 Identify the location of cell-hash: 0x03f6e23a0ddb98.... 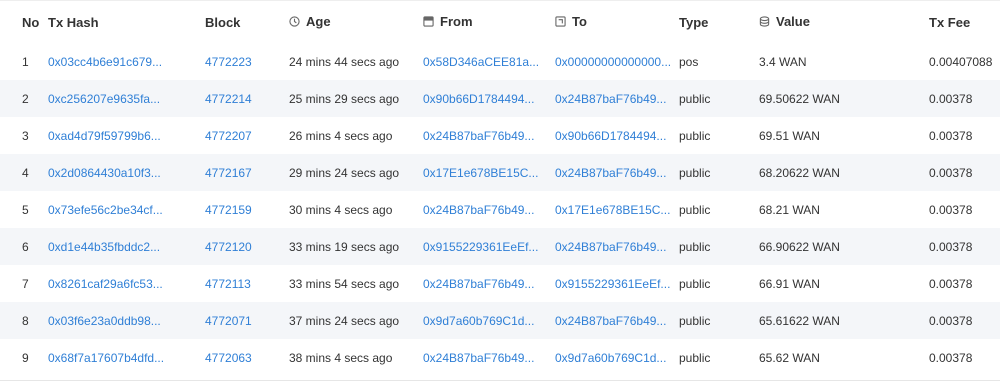
(126, 320).